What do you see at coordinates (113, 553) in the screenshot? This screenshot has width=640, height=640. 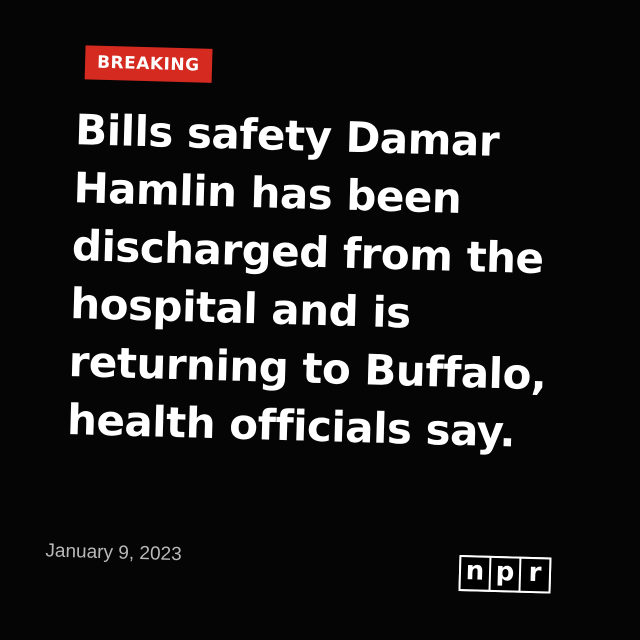 I see `publish-date: January 9, 2023` at bounding box center [113, 553].